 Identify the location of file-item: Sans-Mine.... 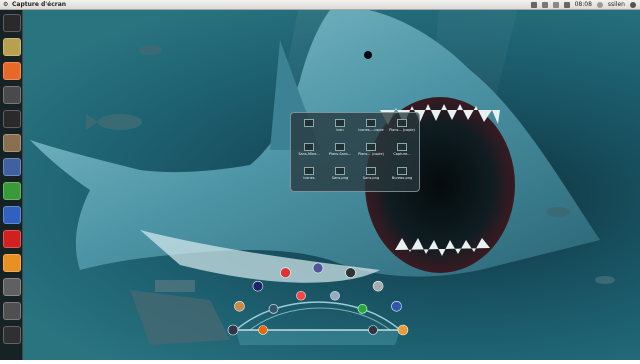
(309, 149).